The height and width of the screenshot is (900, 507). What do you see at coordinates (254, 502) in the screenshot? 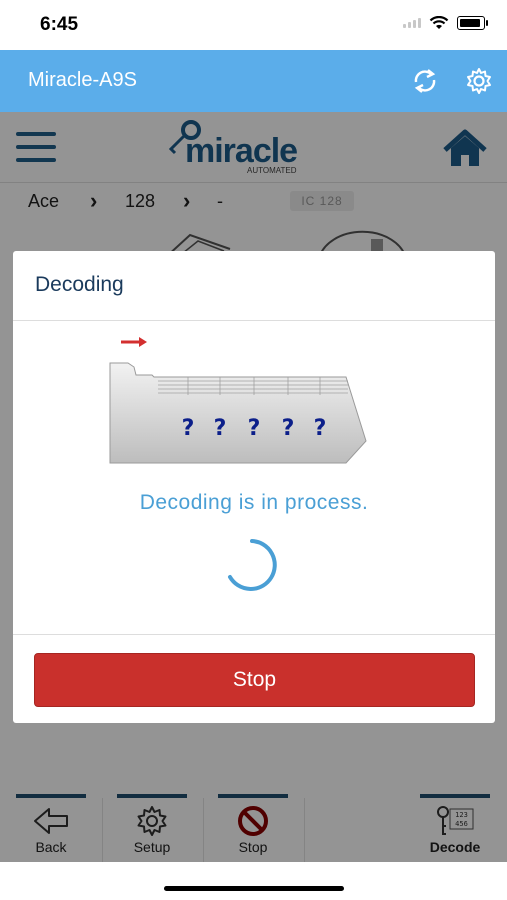
I see `decoding-status-message: Decoding is in process.` at bounding box center [254, 502].